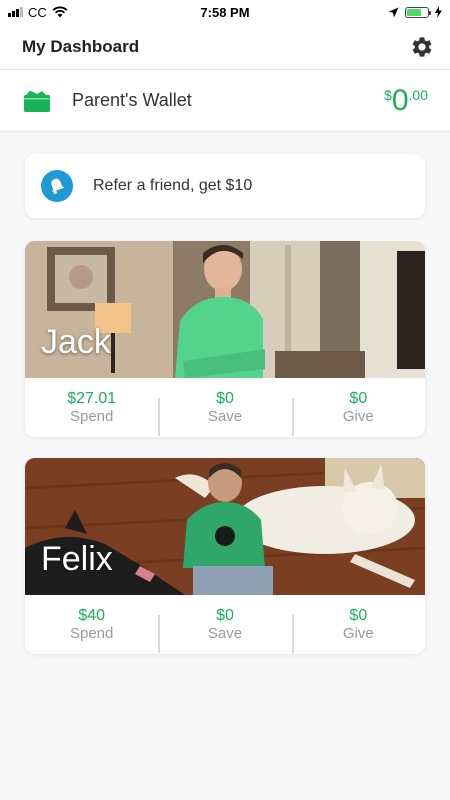 This screenshot has width=450, height=800. I want to click on app-header: My Dashboard, so click(225, 47).